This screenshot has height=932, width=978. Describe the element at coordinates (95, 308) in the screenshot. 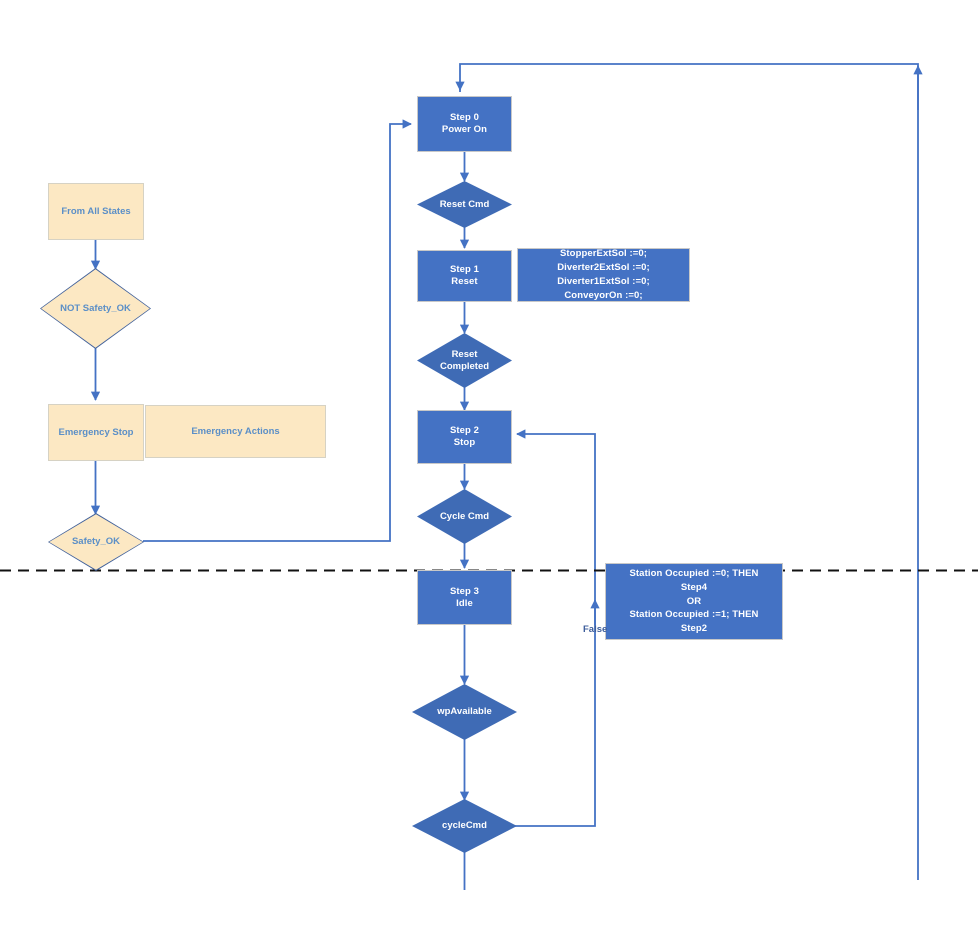

I see `node-not-safety-ok-label: NOT Safety_OK` at that location.